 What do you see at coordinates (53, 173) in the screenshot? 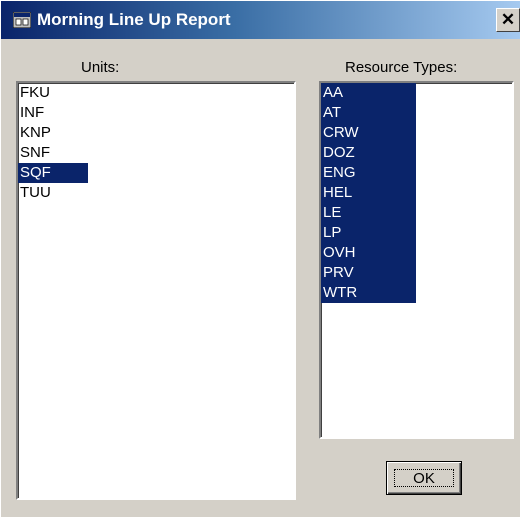
I see `unit-item: SQF` at bounding box center [53, 173].